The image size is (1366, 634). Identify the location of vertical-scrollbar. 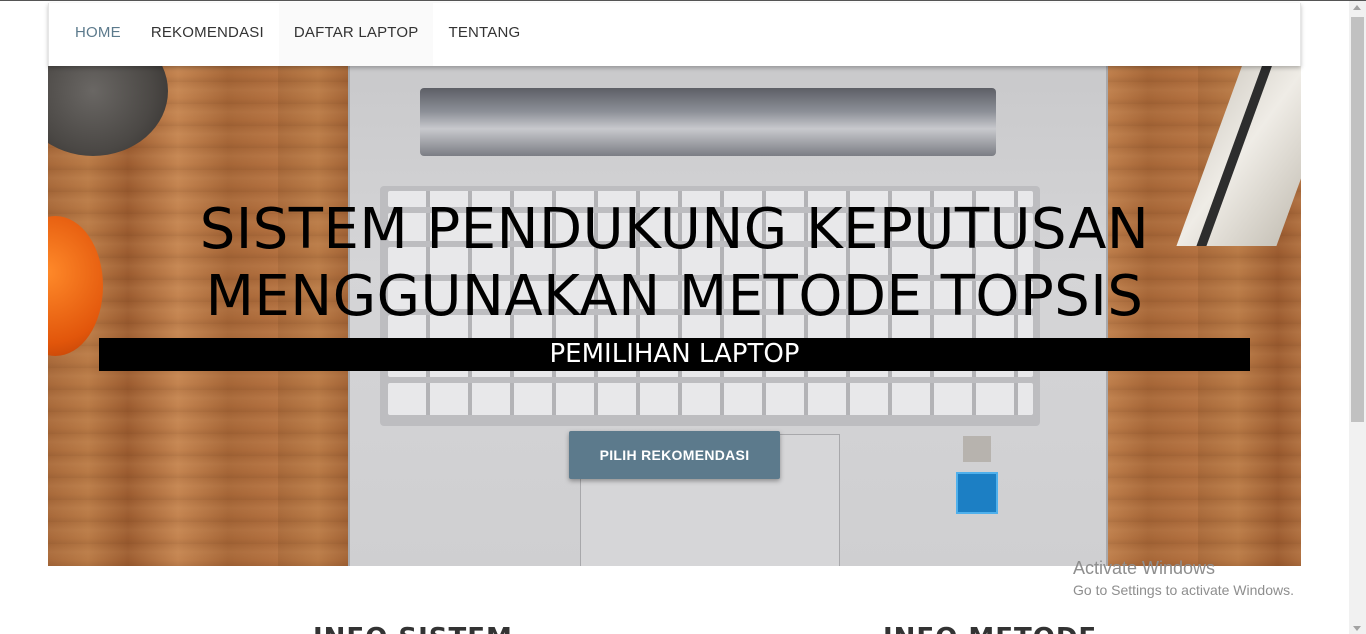
(1357, 317).